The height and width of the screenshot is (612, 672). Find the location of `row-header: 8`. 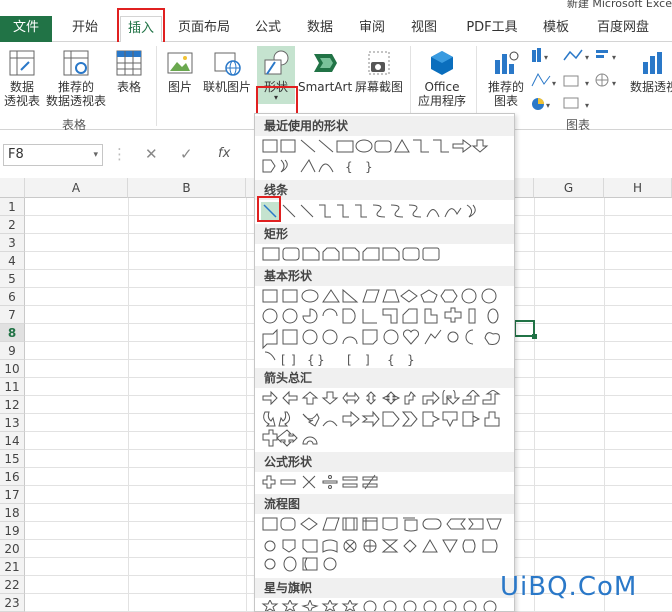

row-header: 8 is located at coordinates (12, 333).